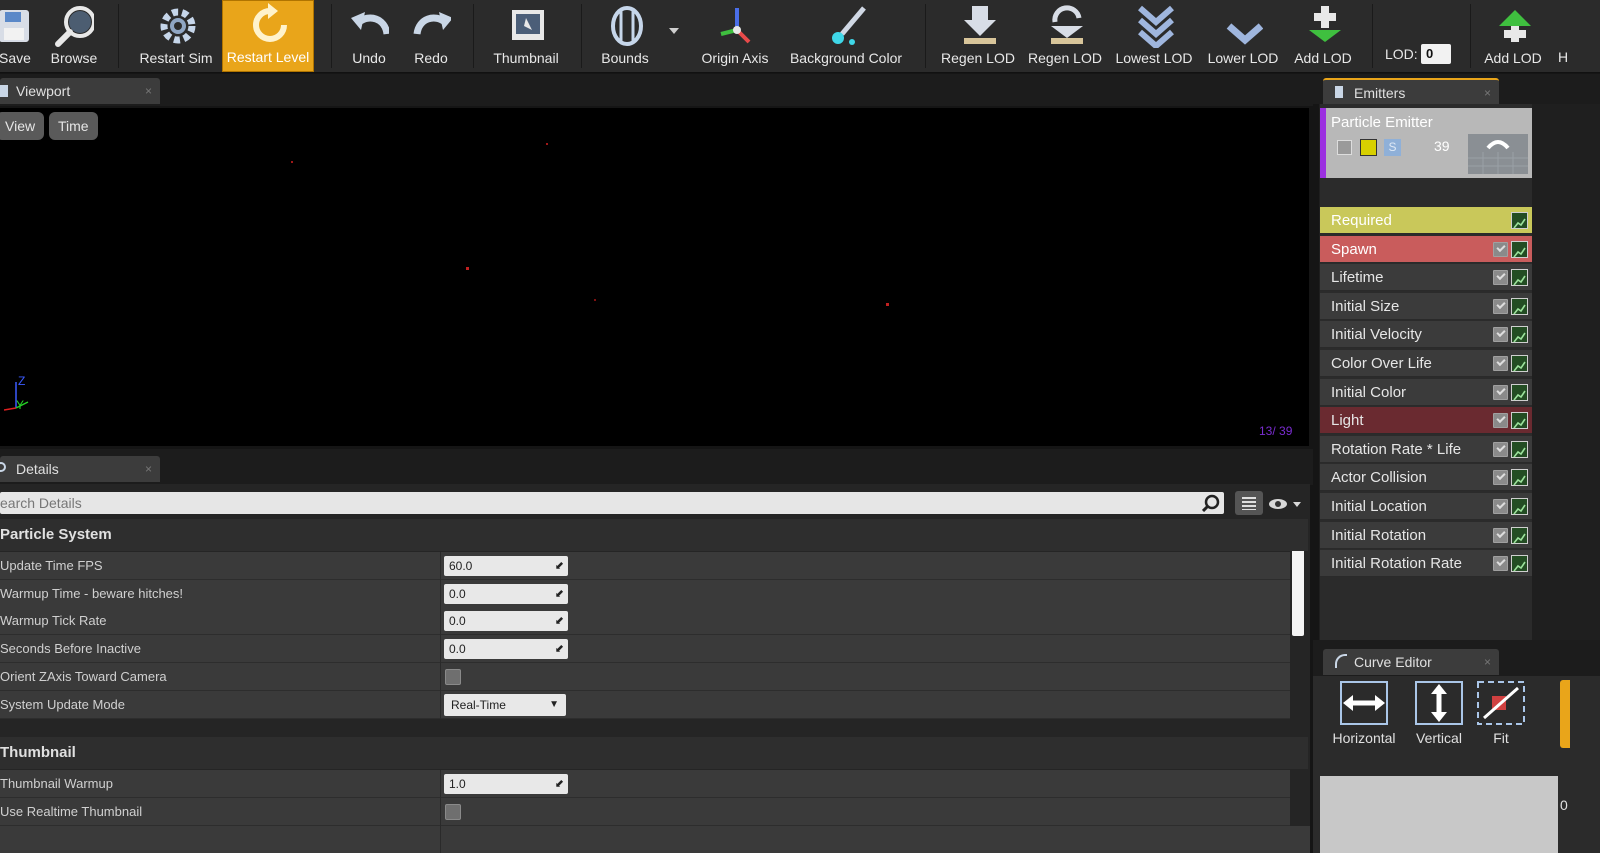 This screenshot has width=1600, height=853. Describe the element at coordinates (1411, 662) in the screenshot. I see `tab-curve-editor: Curve Editor ×` at that location.